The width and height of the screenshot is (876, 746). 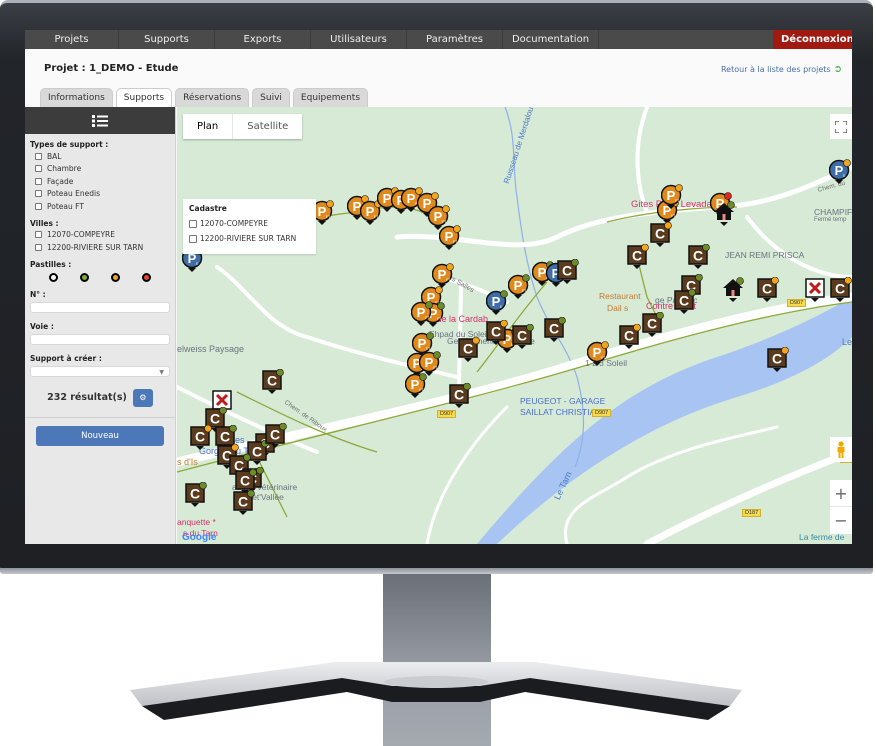 What do you see at coordinates (100, 235) in the screenshot?
I see `city-compeyre: 12070-COMPEYRE` at bounding box center [100, 235].